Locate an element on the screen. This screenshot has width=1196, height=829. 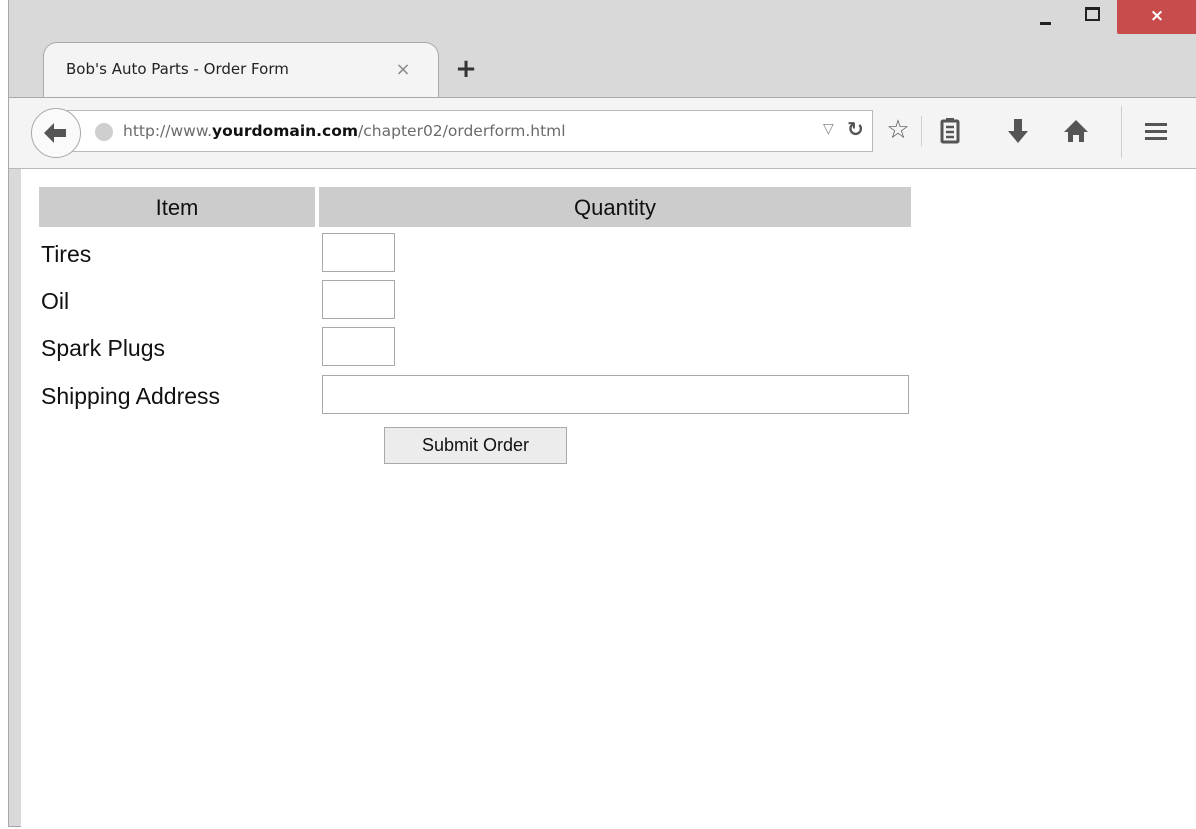
tab-order-form: Bob's Auto Parts - Order Form × is located at coordinates (241, 70).